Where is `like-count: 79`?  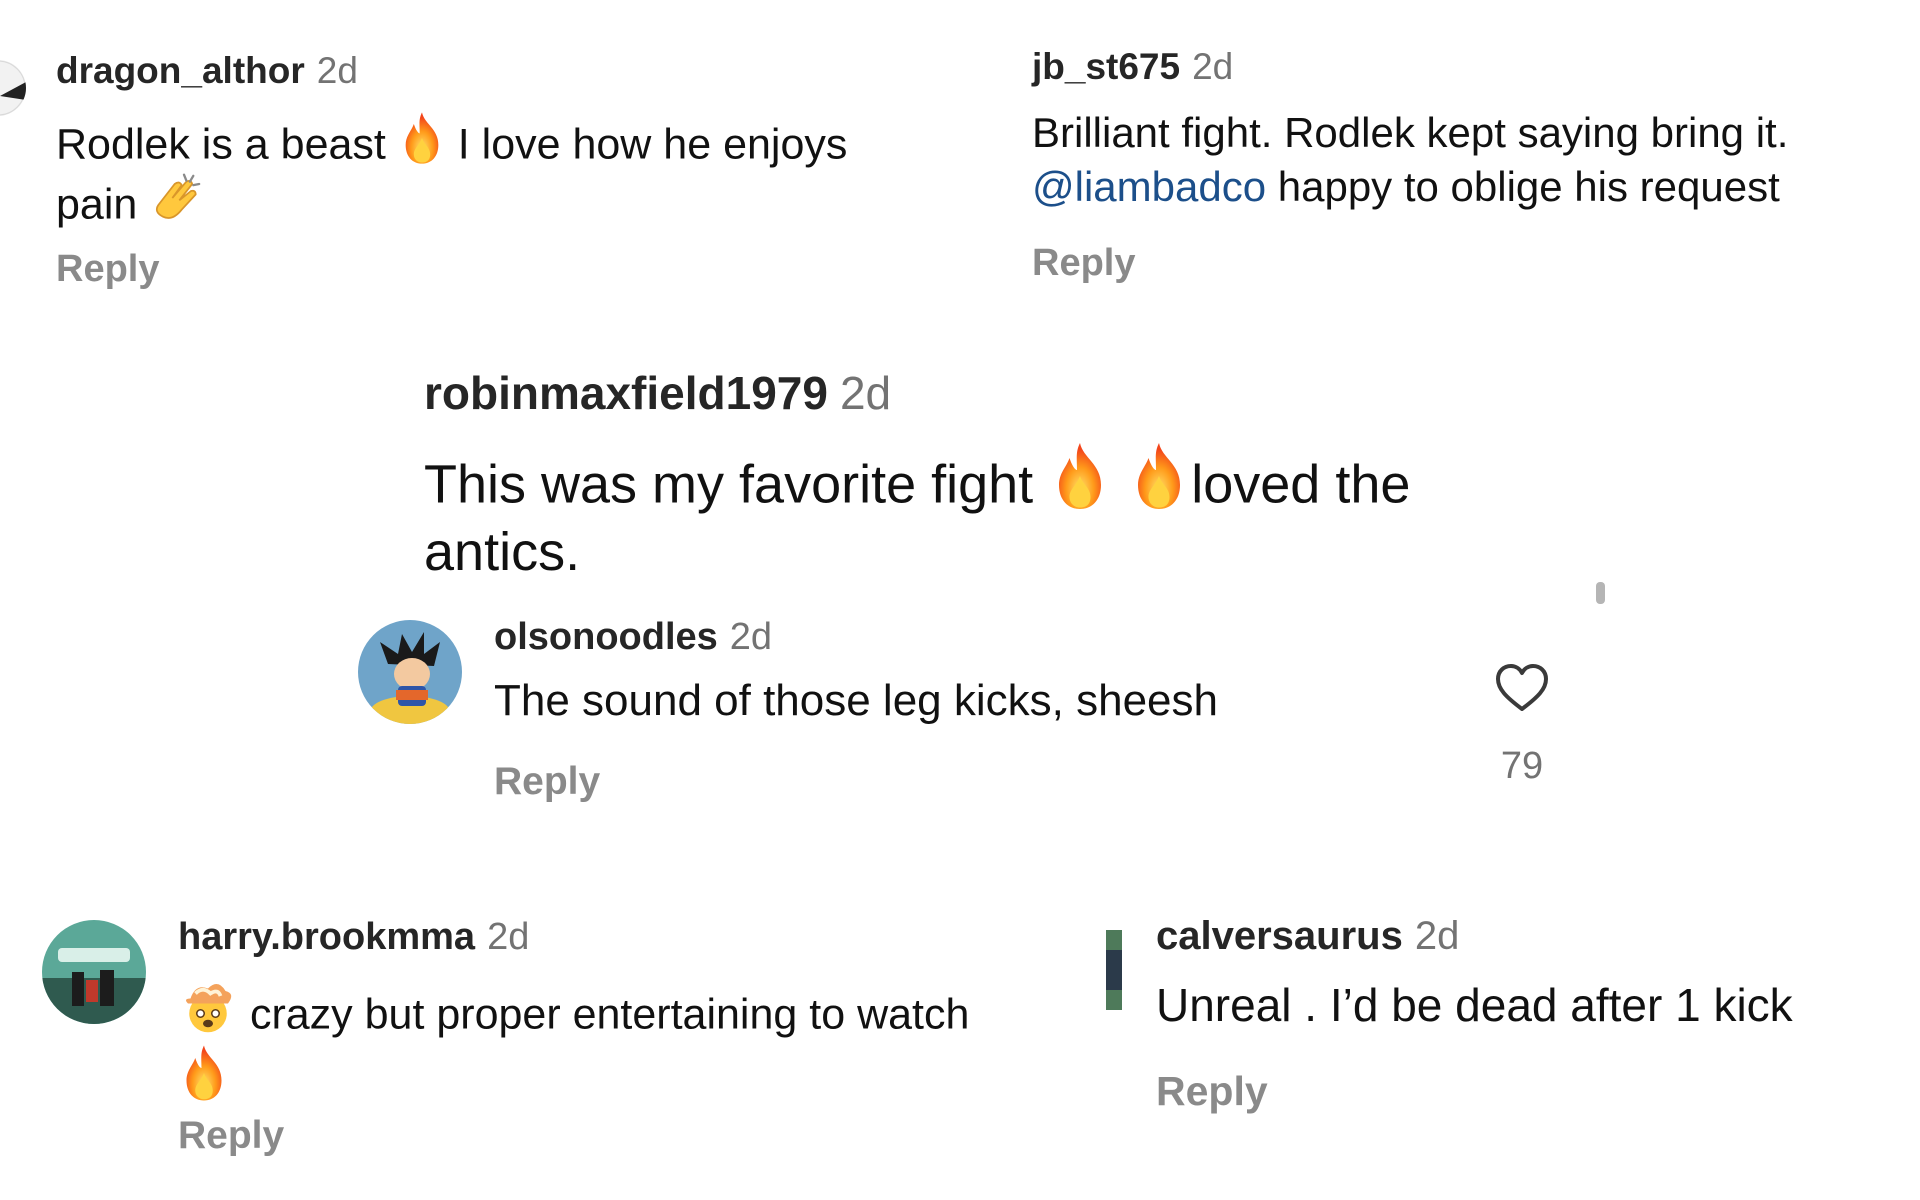 like-count: 79 is located at coordinates (1522, 766).